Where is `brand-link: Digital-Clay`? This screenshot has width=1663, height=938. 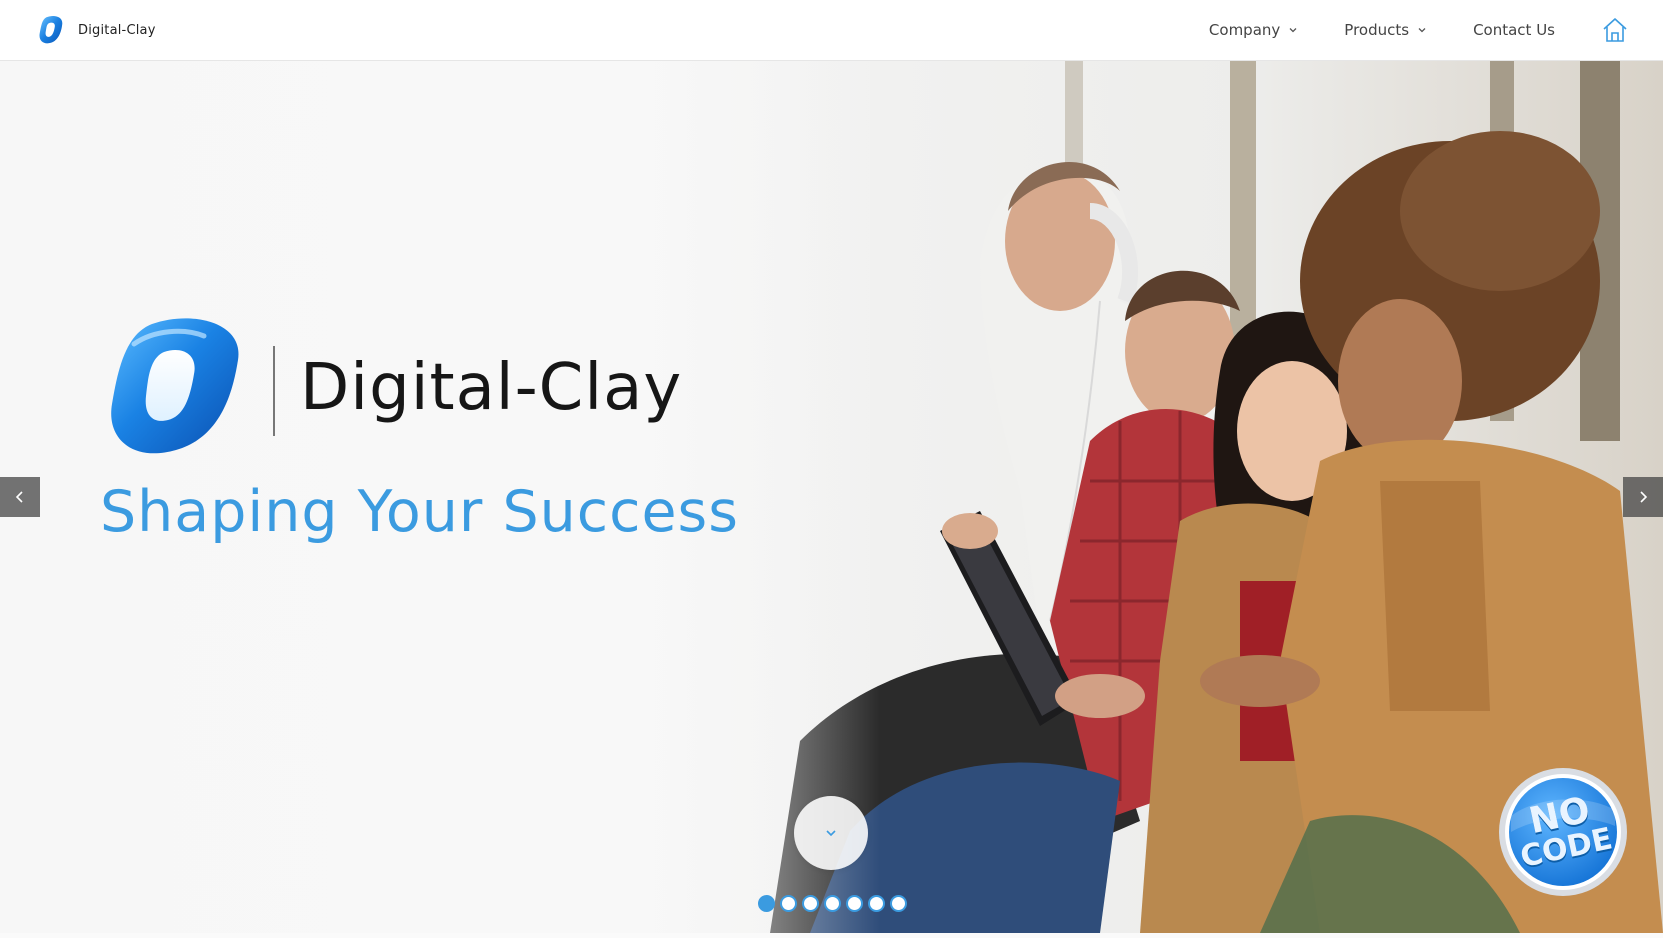 brand-link: Digital-Clay is located at coordinates (96, 30).